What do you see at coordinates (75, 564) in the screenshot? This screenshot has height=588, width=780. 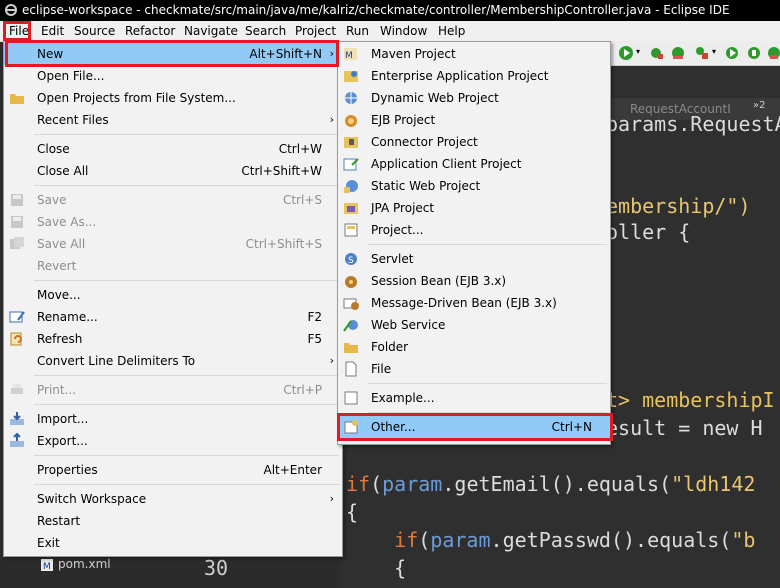 I see `tree-item-pom: Mpom.xml` at bounding box center [75, 564].